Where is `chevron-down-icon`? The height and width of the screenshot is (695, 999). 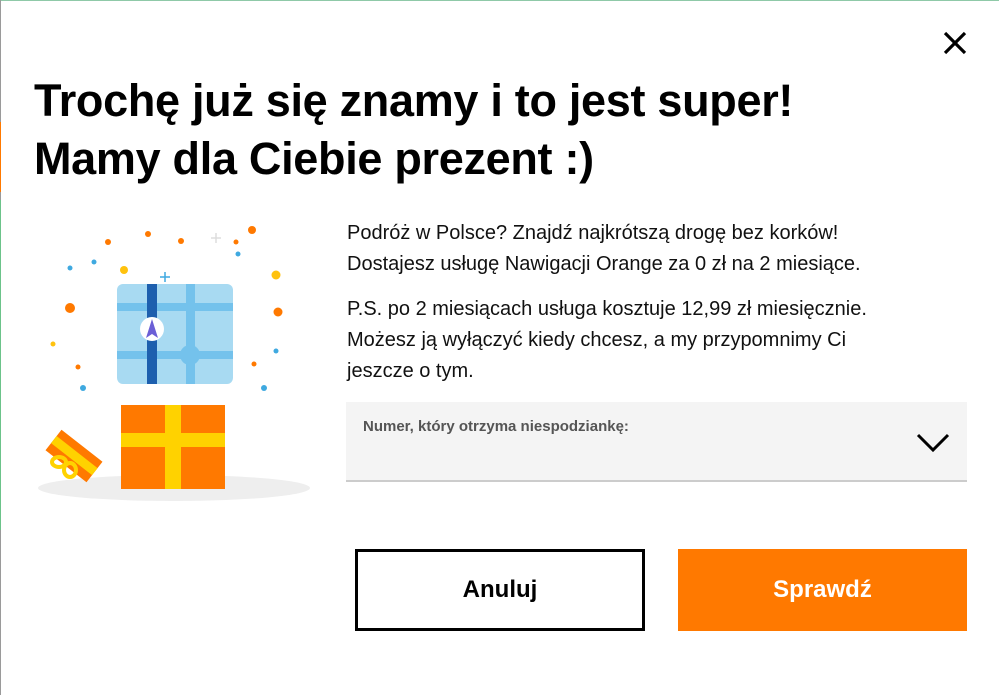 chevron-down-icon is located at coordinates (933, 443).